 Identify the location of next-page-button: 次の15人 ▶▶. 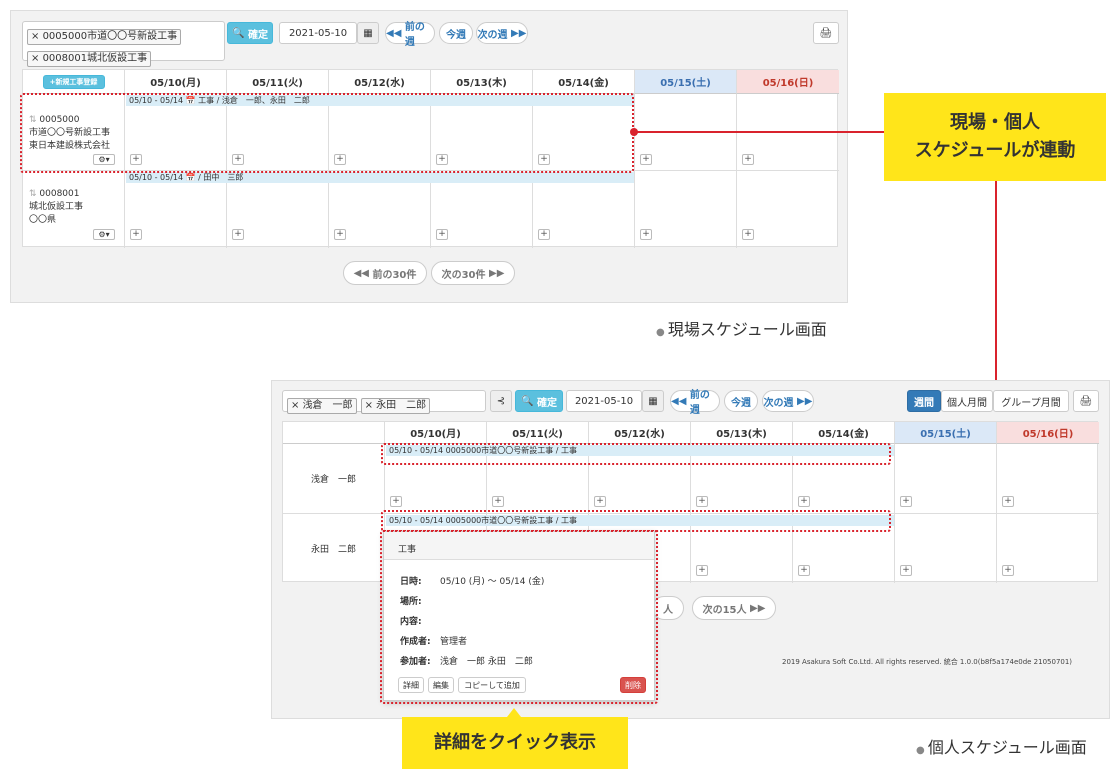
(734, 608).